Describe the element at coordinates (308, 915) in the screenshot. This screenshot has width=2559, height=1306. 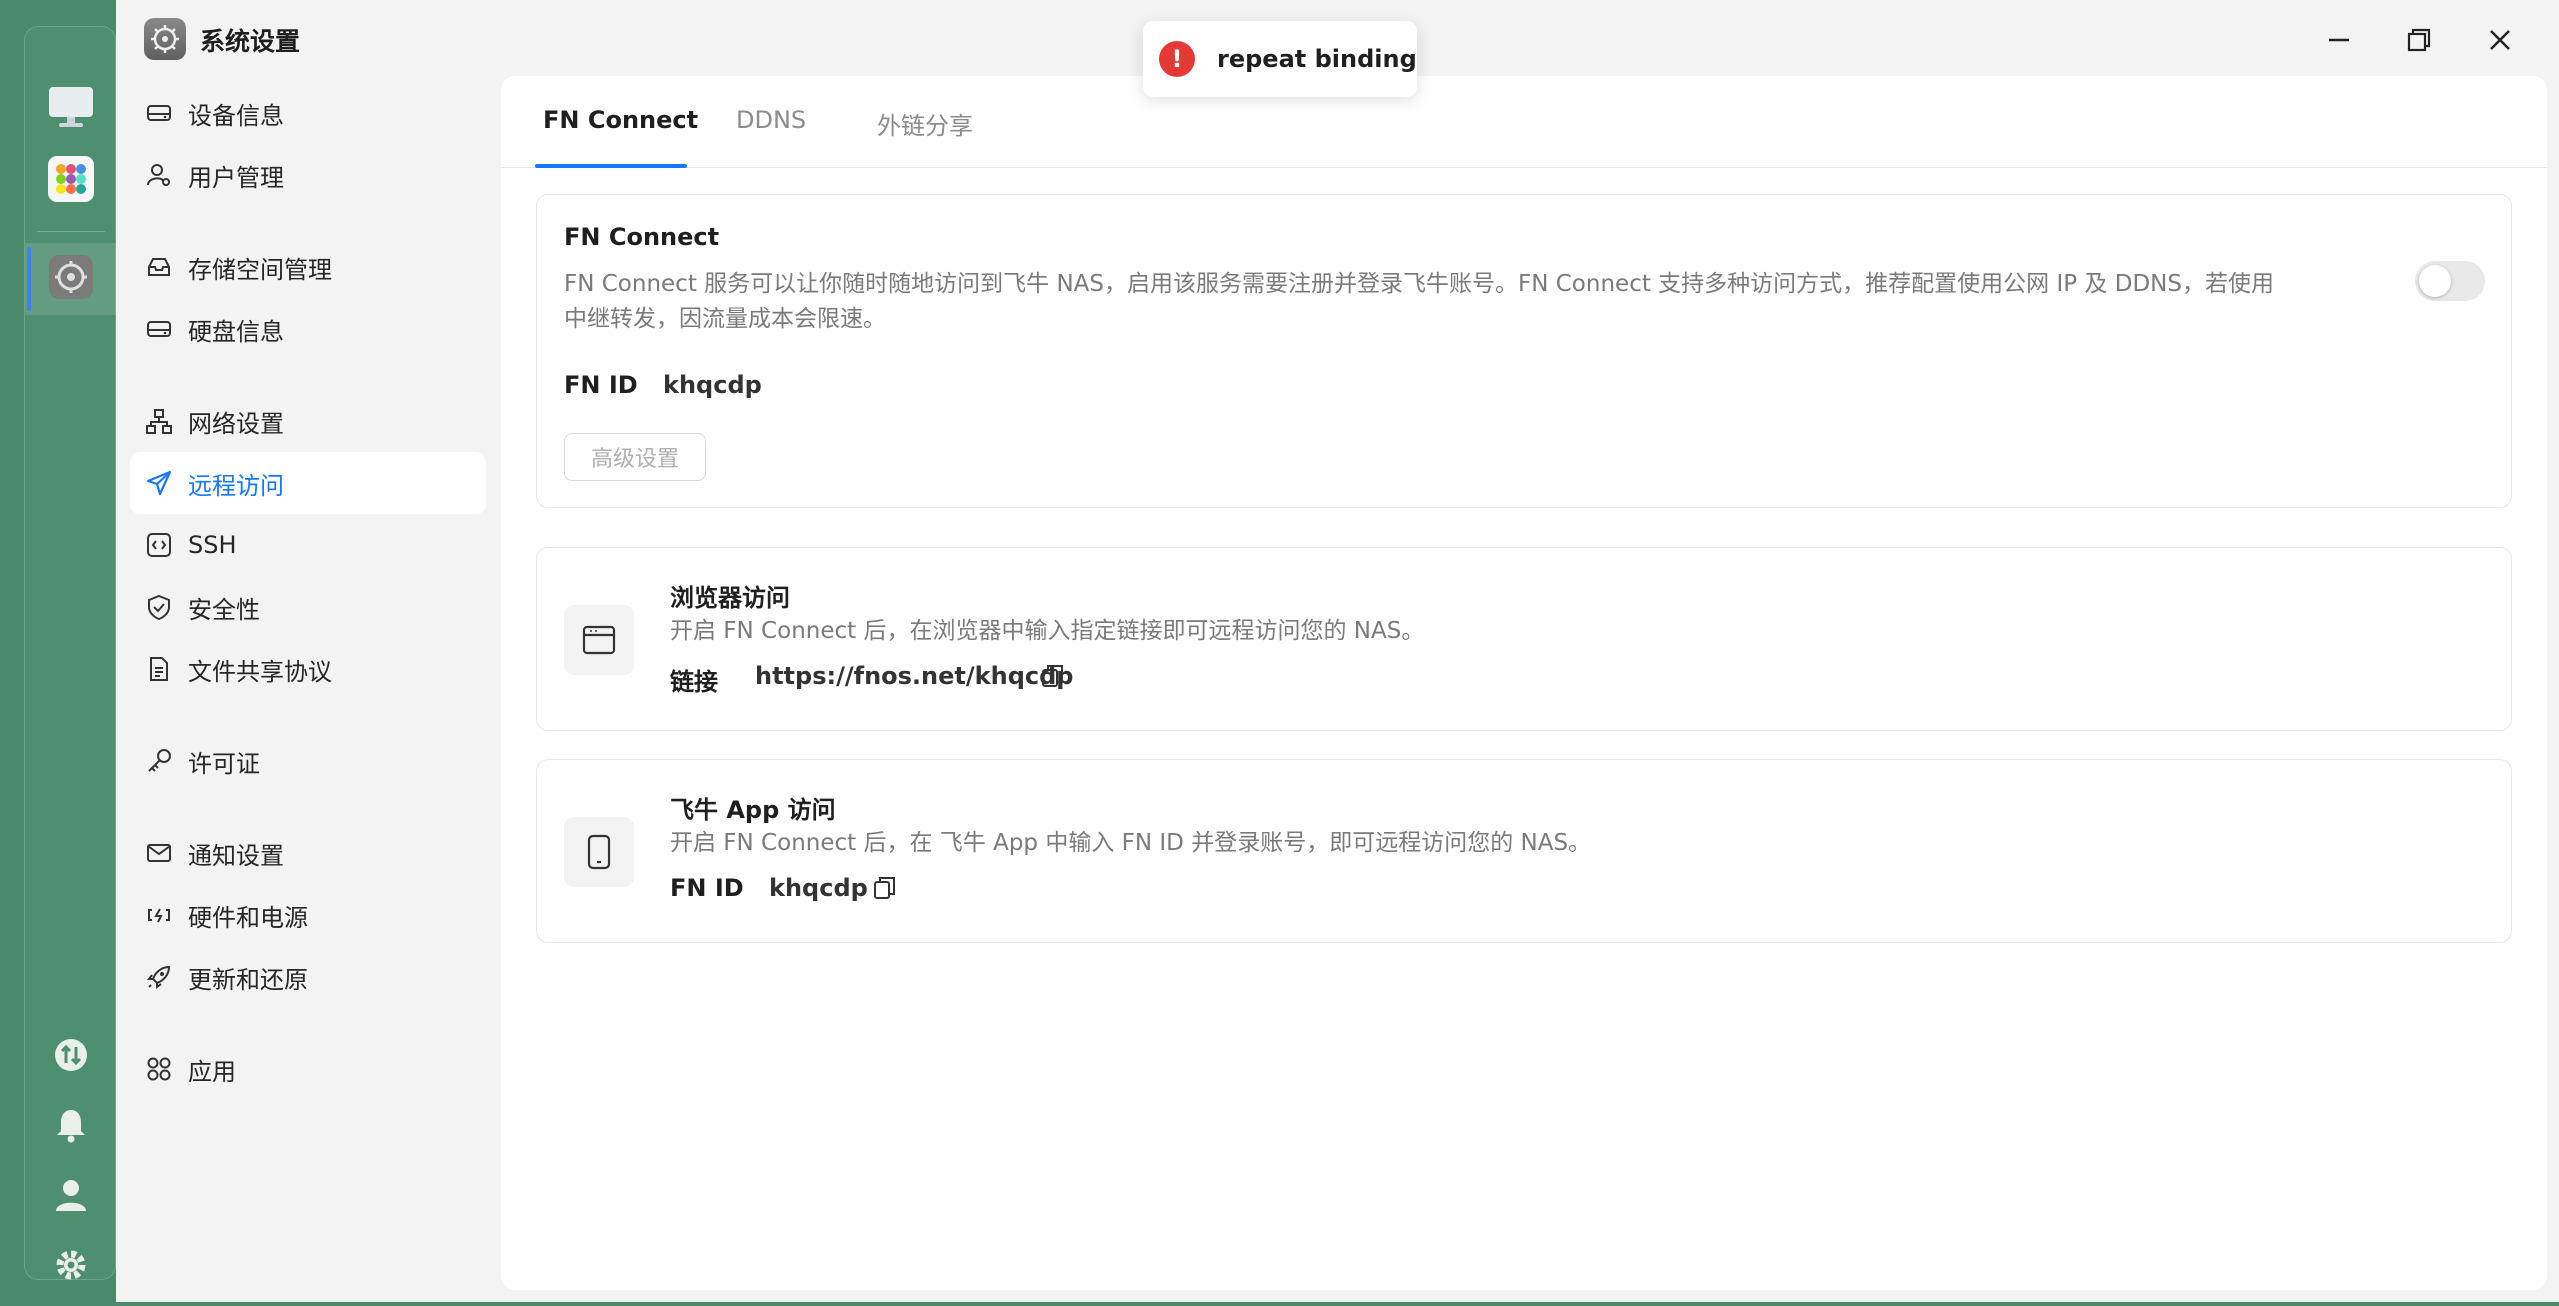
I see `sidebar-item-hardware-power: 硬件和电源` at that location.